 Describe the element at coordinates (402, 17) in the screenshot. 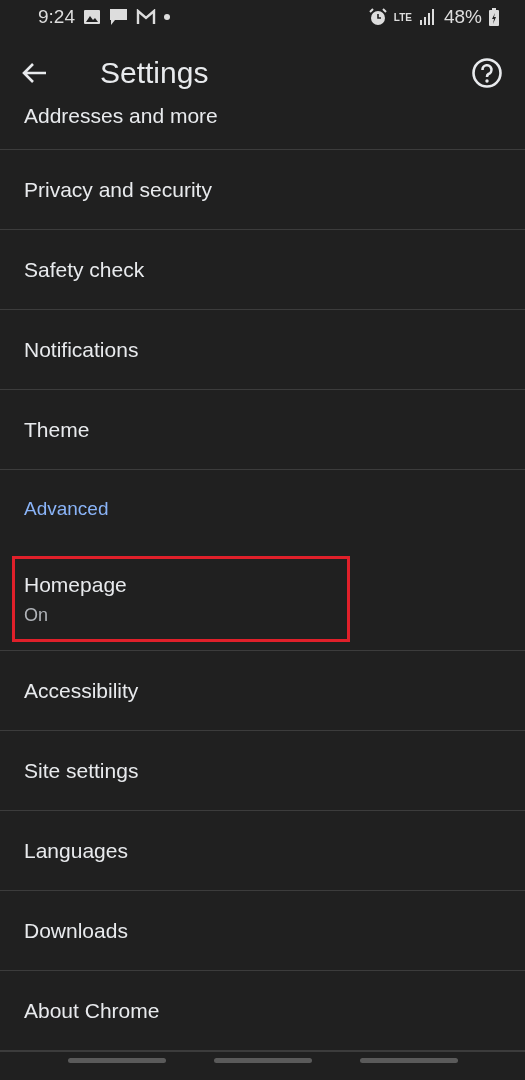

I see `network-label: LTE` at that location.